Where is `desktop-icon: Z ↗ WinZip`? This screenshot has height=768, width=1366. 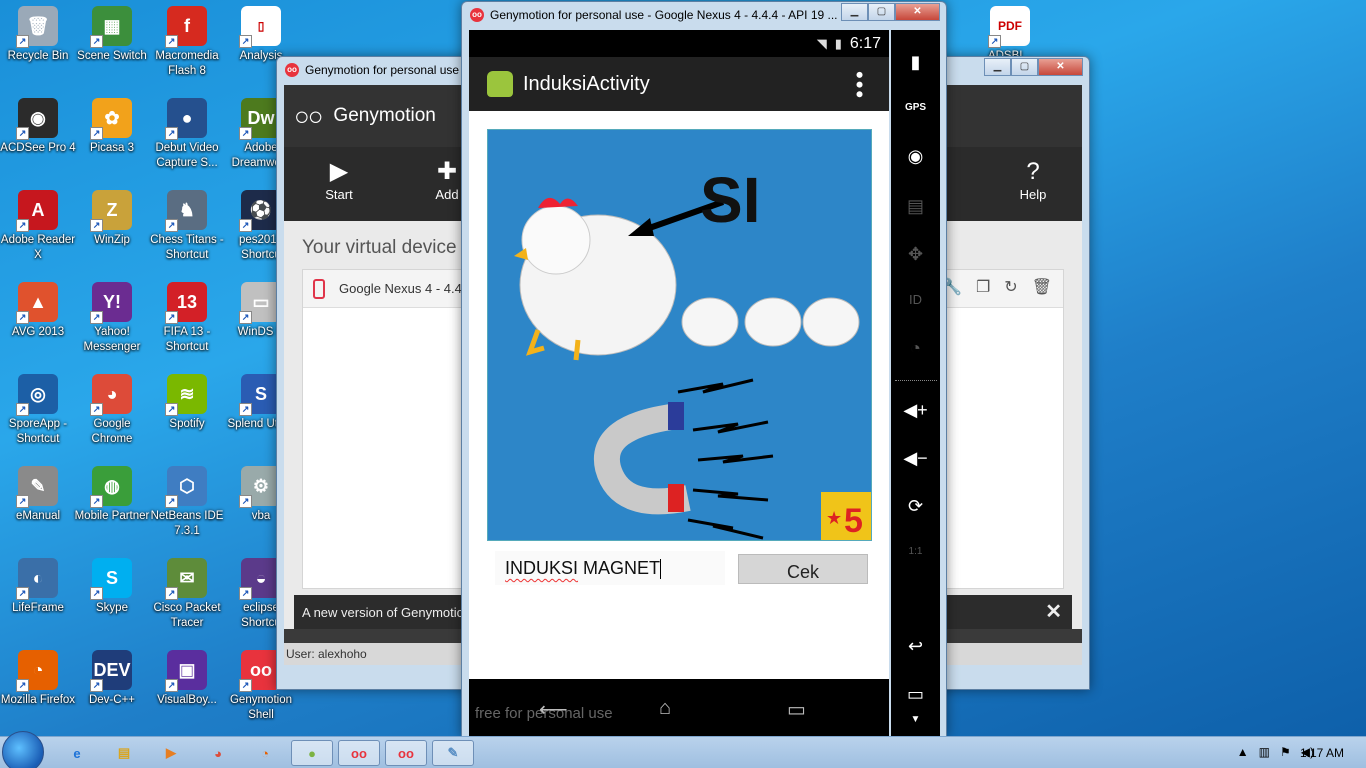 desktop-icon: Z ↗ WinZip is located at coordinates (112, 219).